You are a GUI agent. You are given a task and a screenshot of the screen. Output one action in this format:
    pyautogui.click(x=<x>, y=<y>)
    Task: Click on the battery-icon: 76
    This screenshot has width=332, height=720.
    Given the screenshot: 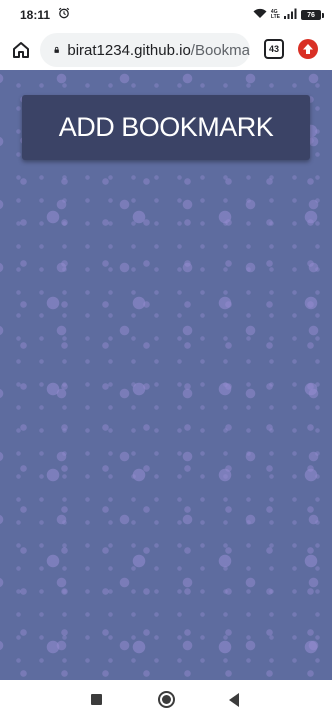 What is the action you would take?
    pyautogui.click(x=312, y=15)
    